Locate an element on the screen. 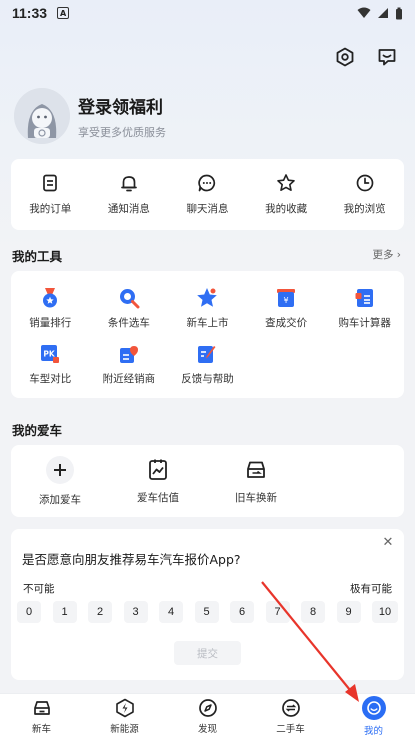 Image resolution: width=415 pixels, height=739 pixels. top-actions is located at coordinates (366, 57).